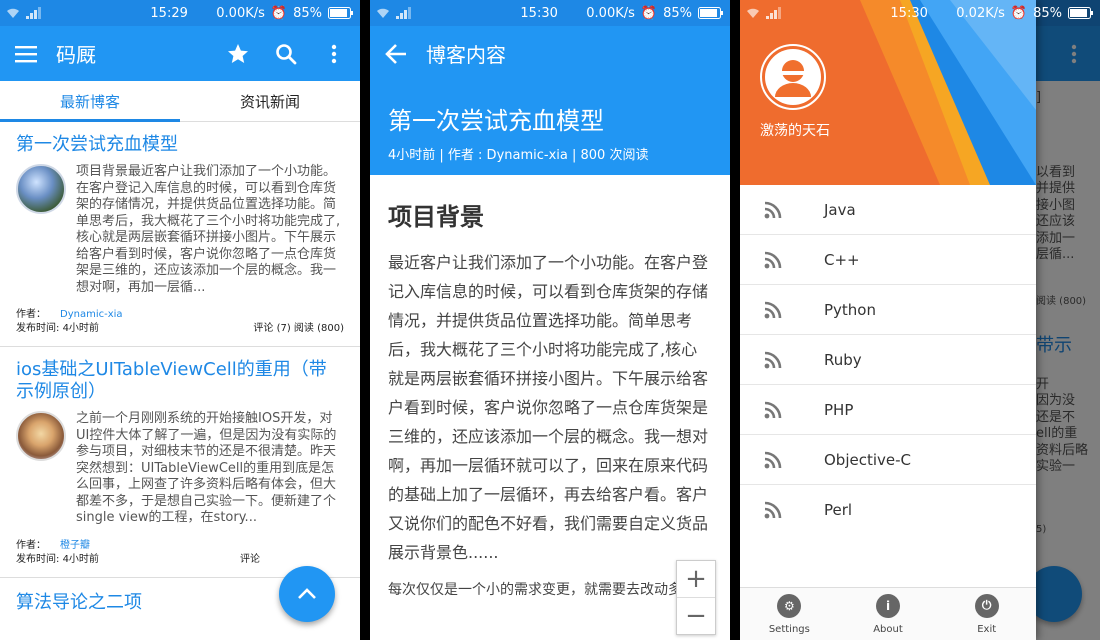  What do you see at coordinates (987, 629) in the screenshot?
I see `exit-label: Exit` at bounding box center [987, 629].